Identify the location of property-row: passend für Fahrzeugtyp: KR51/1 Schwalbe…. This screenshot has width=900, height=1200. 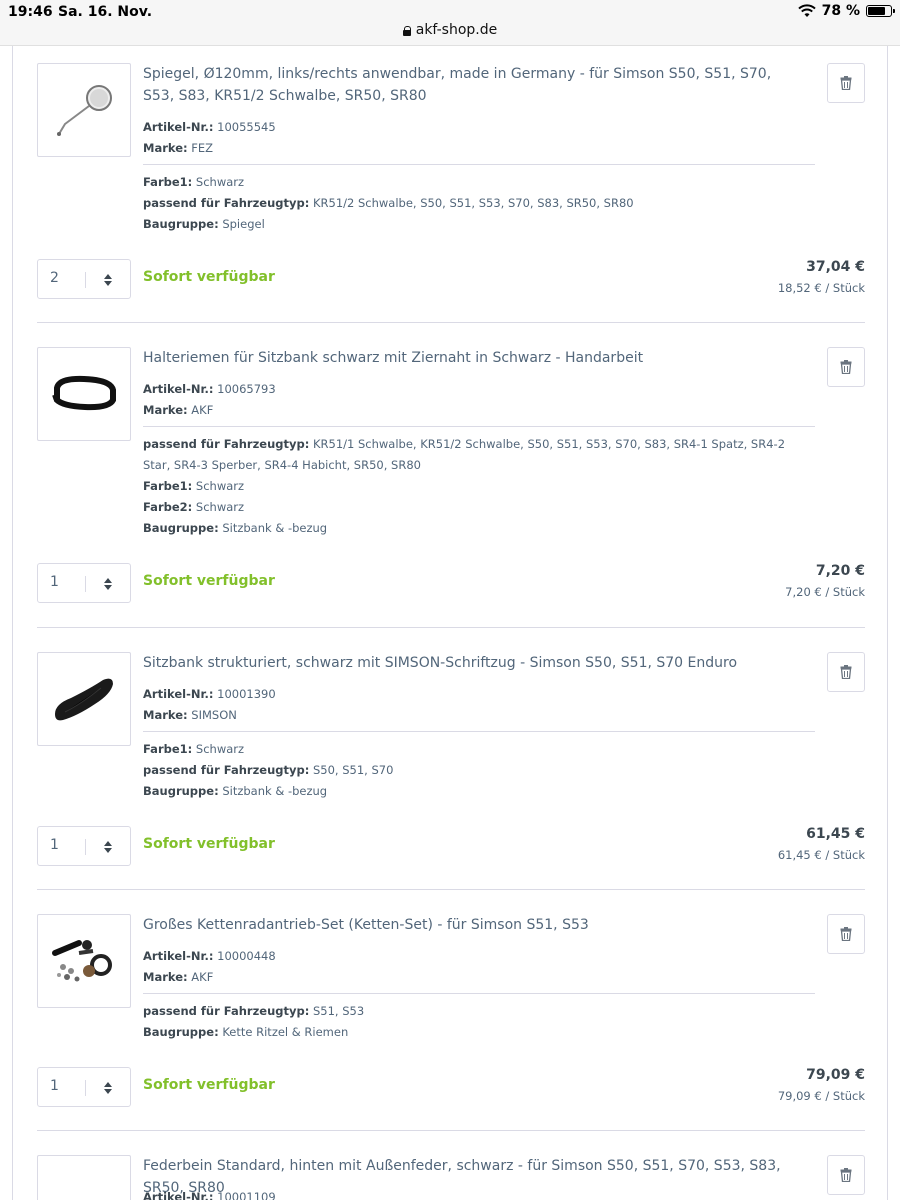
(464, 454).